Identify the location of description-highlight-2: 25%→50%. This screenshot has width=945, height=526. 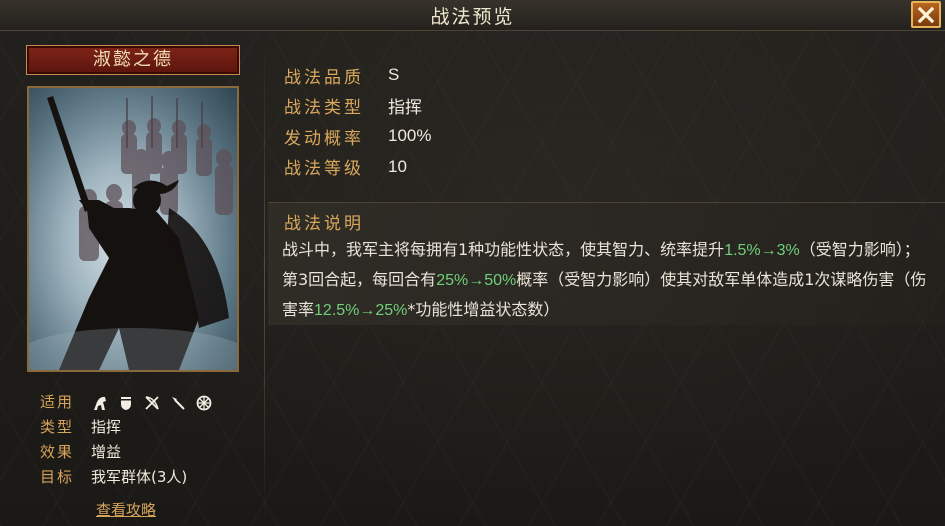
(476, 280).